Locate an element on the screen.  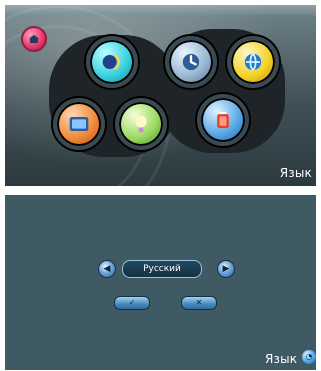
bottom-caption: Язык is located at coordinates (281, 359).